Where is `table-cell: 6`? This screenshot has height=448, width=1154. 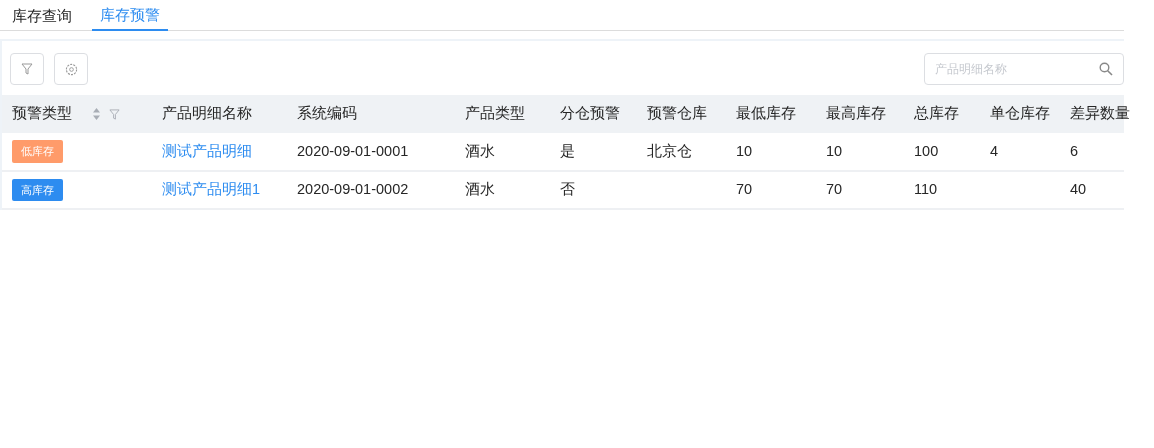
table-cell: 6 is located at coordinates (1074, 150).